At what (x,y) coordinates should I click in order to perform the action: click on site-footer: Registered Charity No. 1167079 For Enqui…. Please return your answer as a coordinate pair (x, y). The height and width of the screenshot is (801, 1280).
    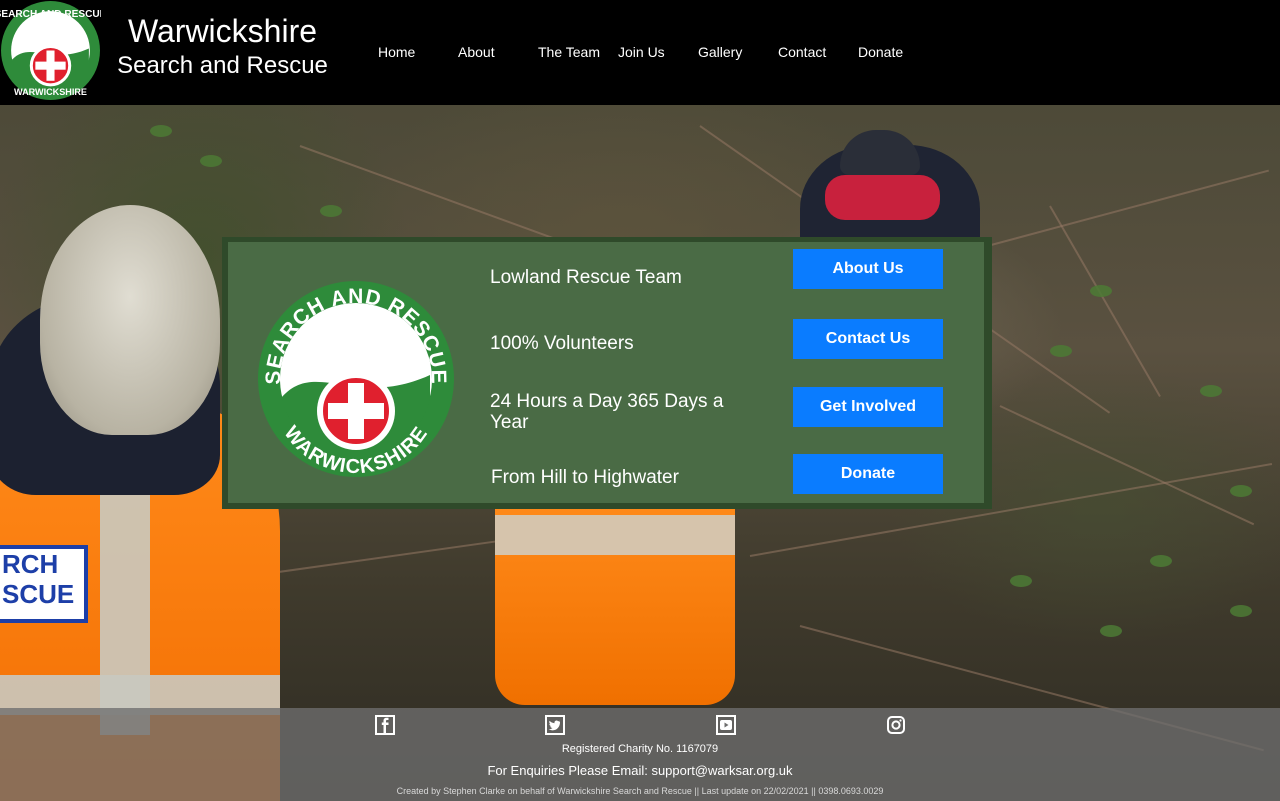
    Looking at the image, I should click on (640, 754).